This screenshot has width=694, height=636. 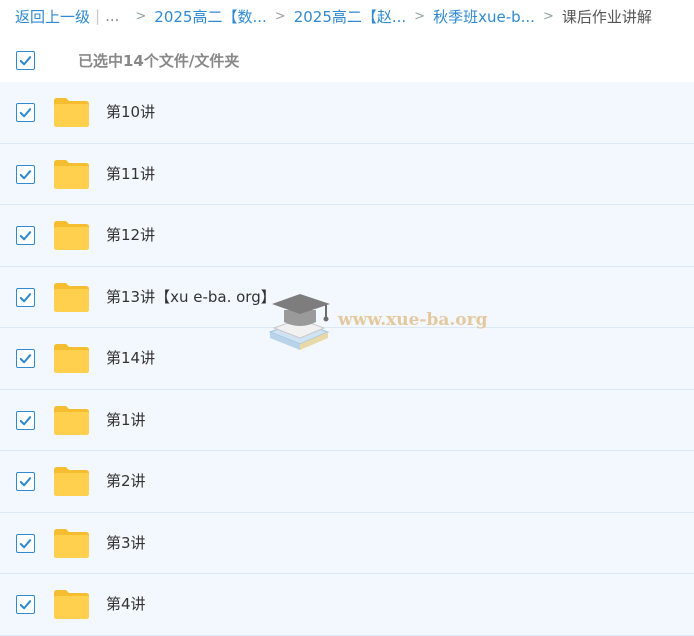 I want to click on file-name: 第12讲, so click(x=130, y=236).